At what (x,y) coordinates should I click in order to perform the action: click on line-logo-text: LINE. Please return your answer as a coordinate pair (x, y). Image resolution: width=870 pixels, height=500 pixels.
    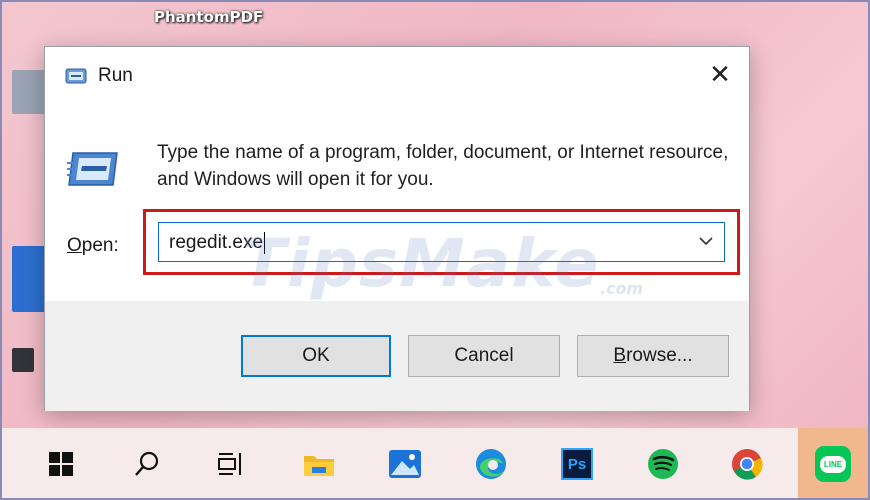
    Looking at the image, I should click on (833, 464).